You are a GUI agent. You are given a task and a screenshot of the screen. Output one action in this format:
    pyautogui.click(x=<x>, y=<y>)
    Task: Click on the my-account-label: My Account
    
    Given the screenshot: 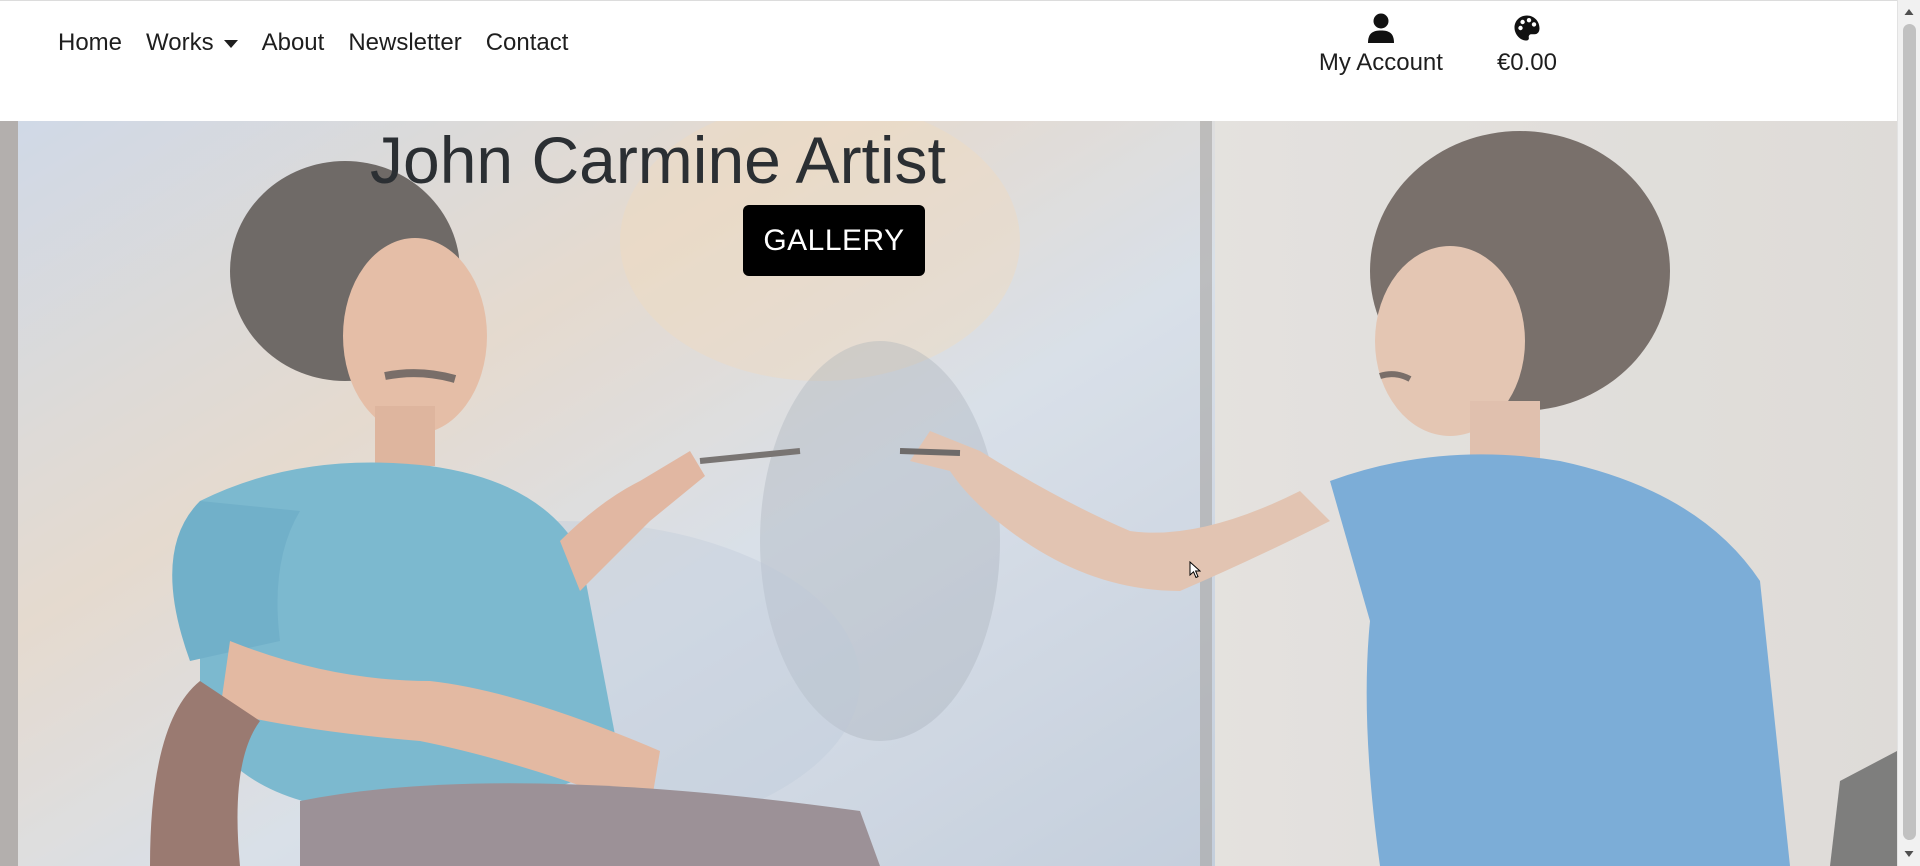 What is the action you would take?
    pyautogui.click(x=1380, y=62)
    